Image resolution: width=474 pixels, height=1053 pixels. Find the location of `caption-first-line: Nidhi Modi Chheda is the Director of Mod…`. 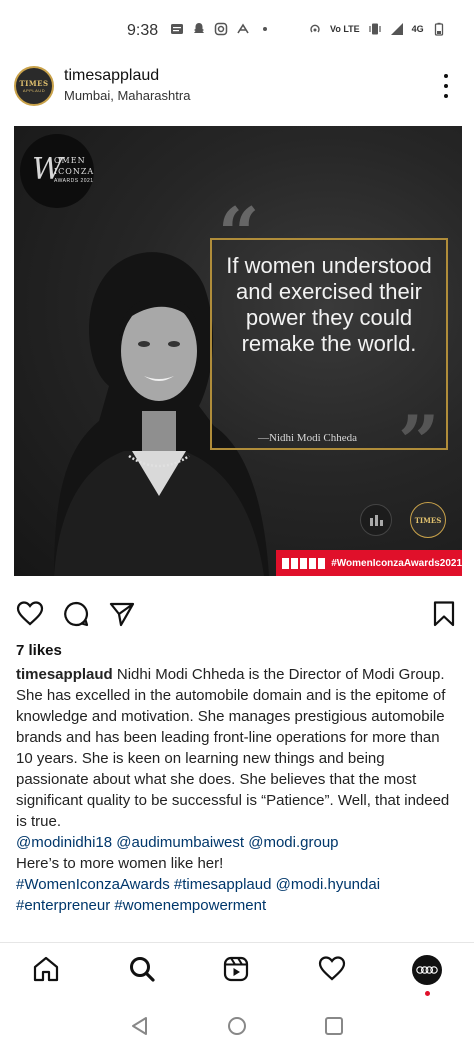

caption-first-line: Nidhi Modi Chheda is the Director of Mod… is located at coordinates (280, 674).